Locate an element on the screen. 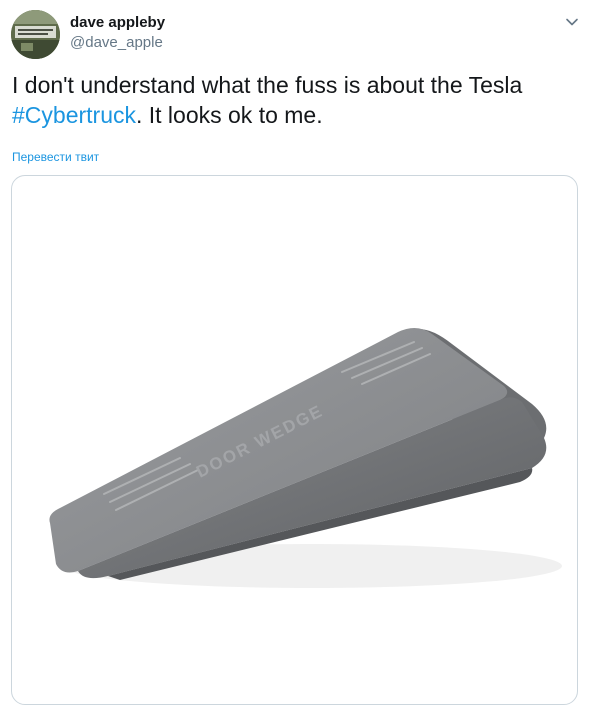 The width and height of the screenshot is (594, 705). user-display-name: dave appleby is located at coordinates (117, 23).